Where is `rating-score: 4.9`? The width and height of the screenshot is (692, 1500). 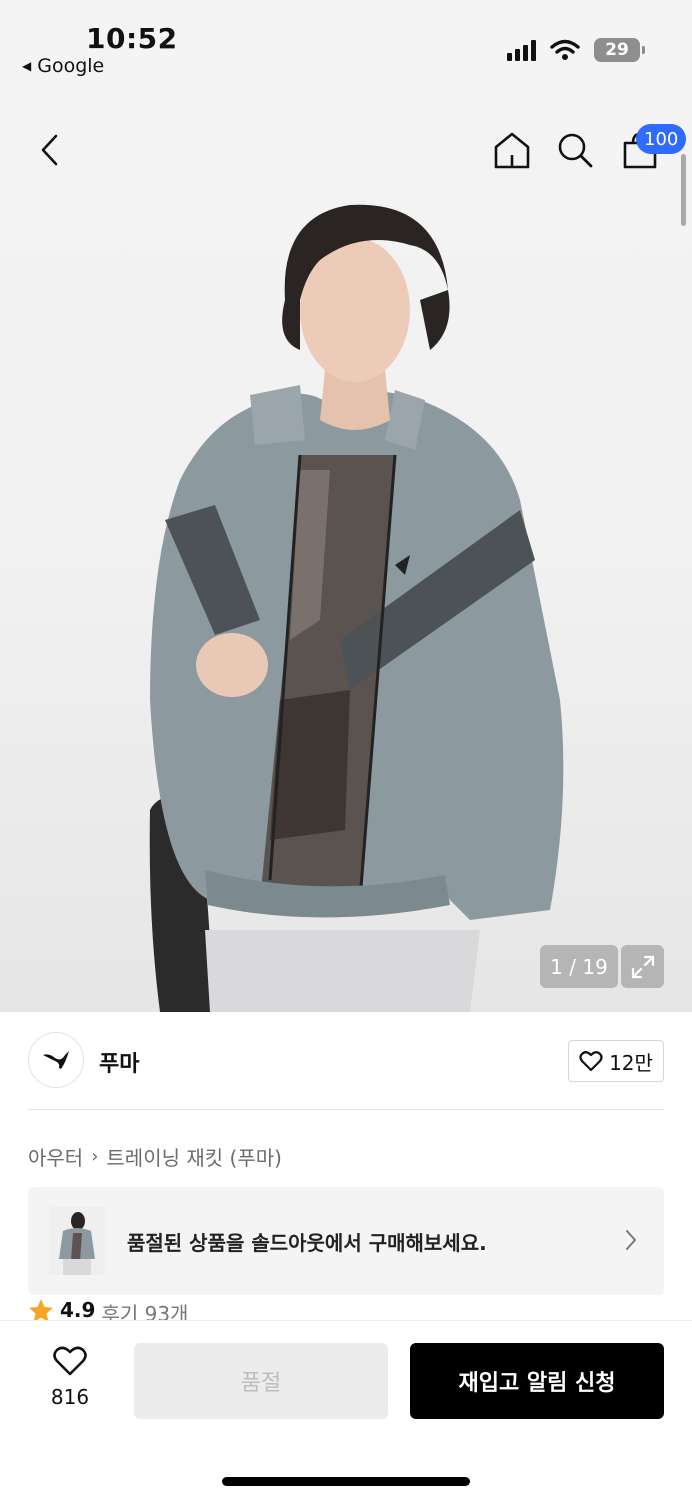
rating-score: 4.9 is located at coordinates (78, 1309).